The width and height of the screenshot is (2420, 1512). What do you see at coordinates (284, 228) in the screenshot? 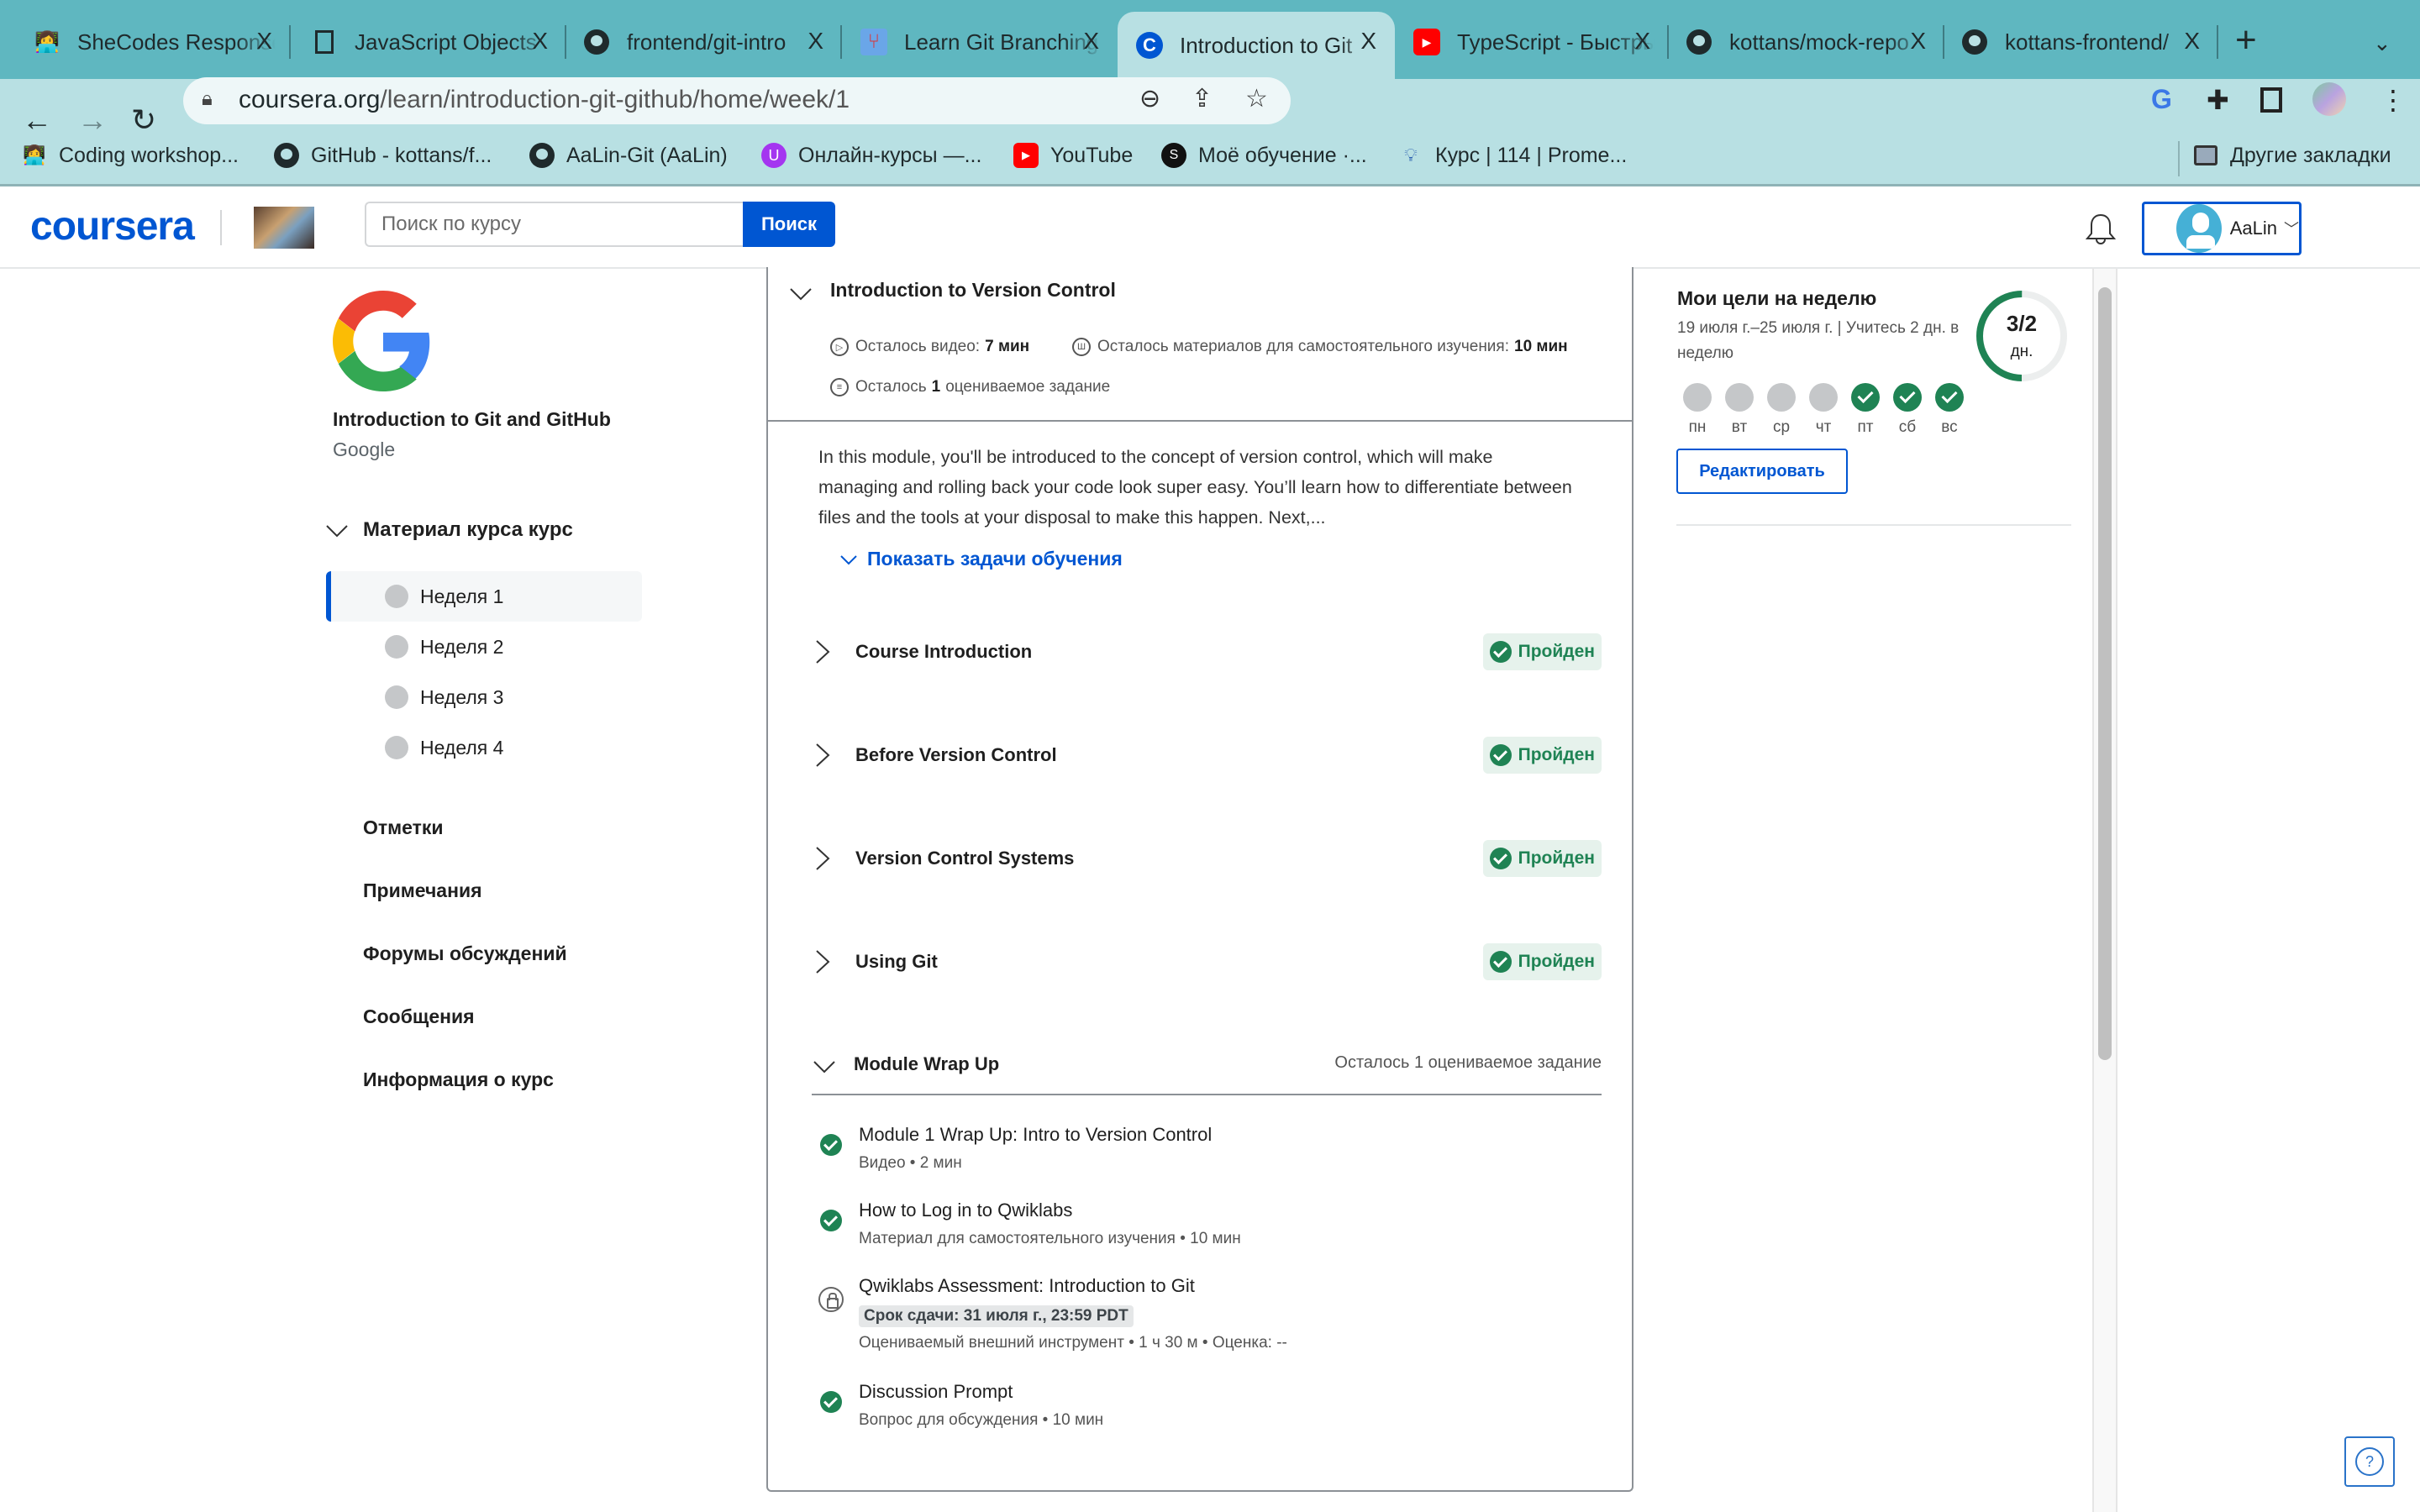
I see `course-thumbnail` at bounding box center [284, 228].